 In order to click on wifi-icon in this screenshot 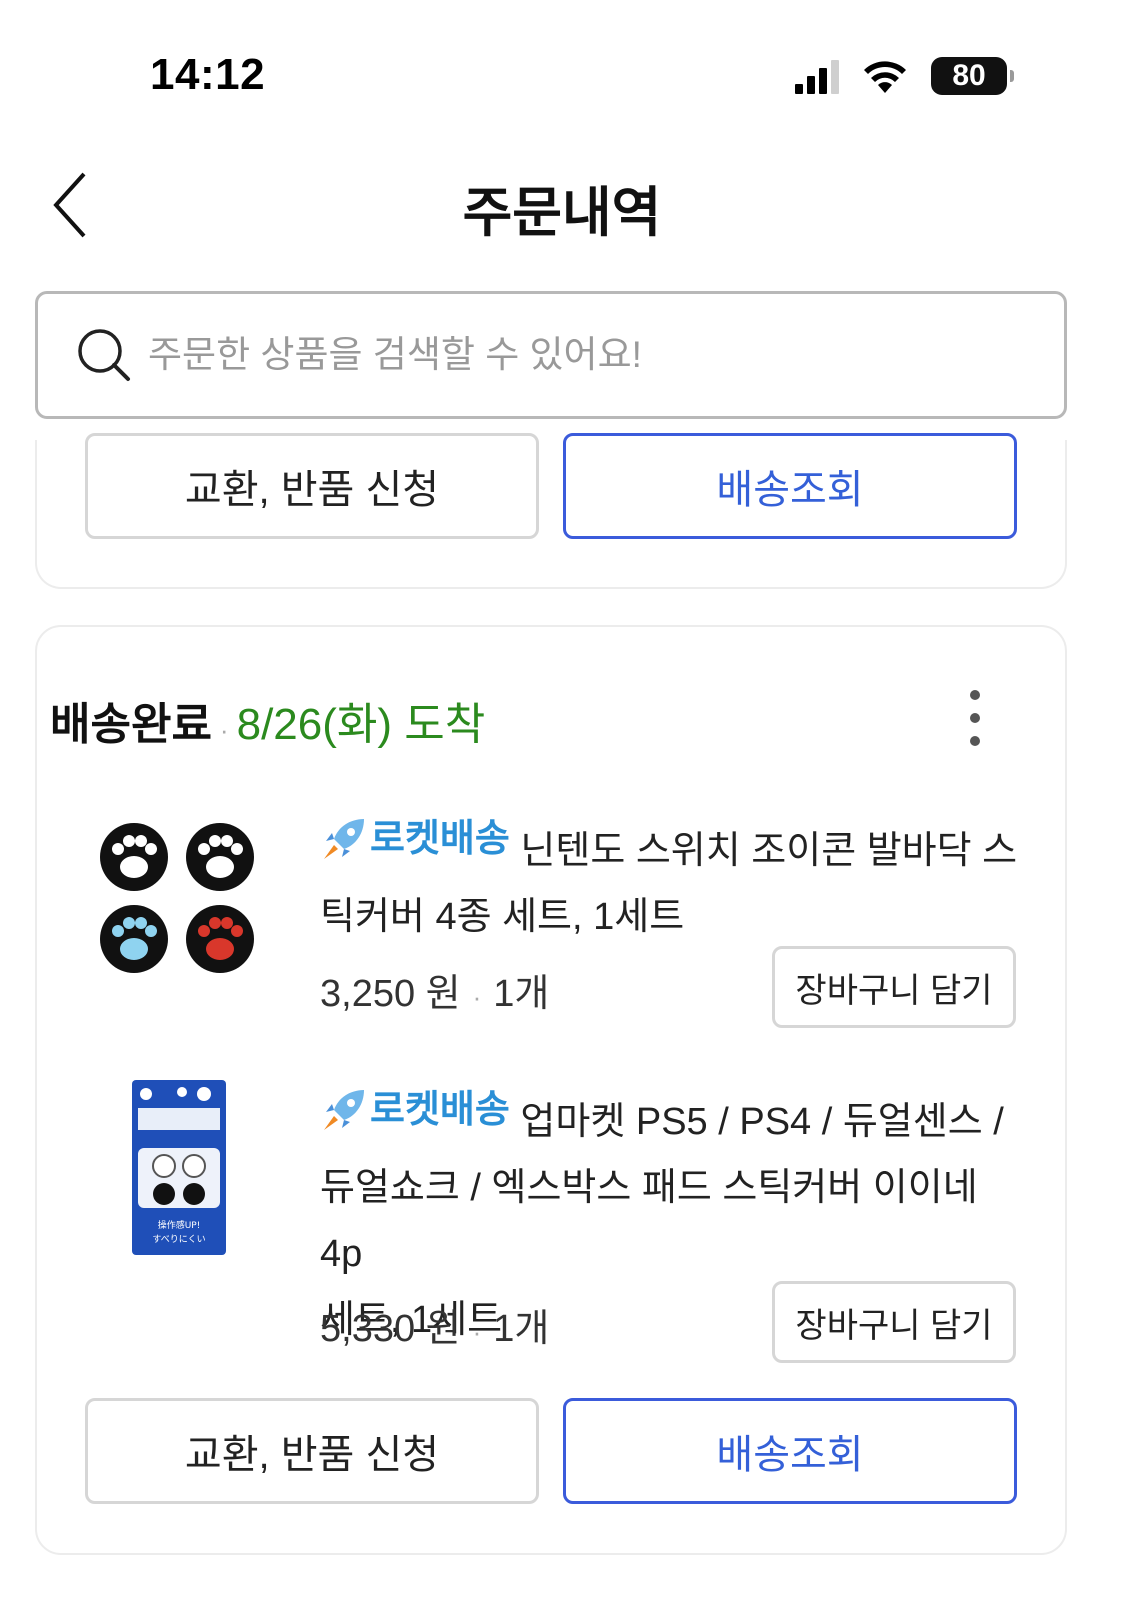, I will do `click(885, 77)`.